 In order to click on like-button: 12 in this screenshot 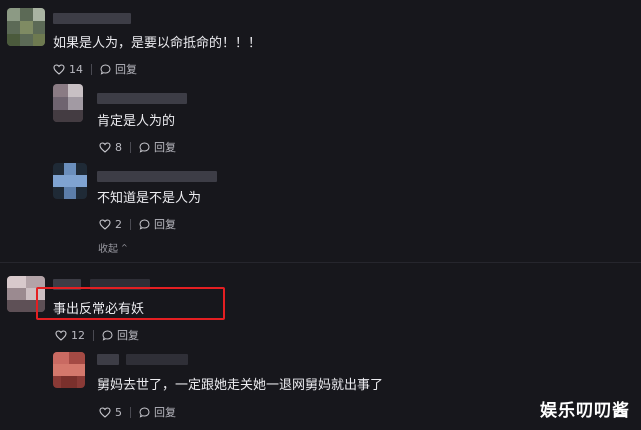, I will do `click(70, 335)`.